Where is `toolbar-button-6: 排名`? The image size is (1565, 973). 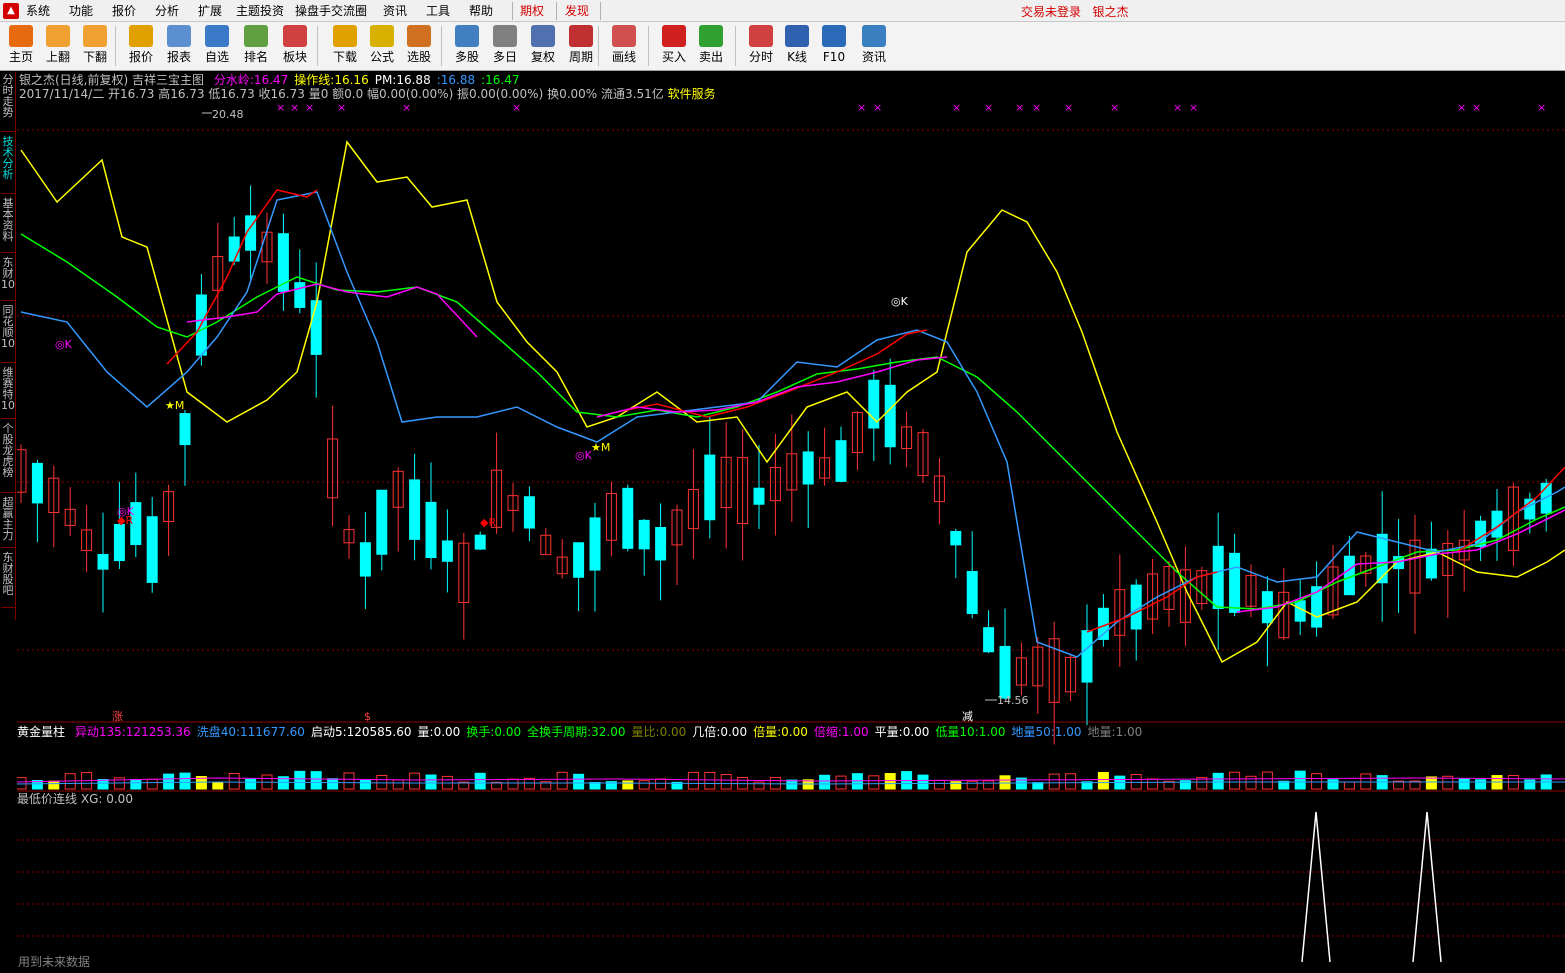 toolbar-button-6: 排名 is located at coordinates (256, 46).